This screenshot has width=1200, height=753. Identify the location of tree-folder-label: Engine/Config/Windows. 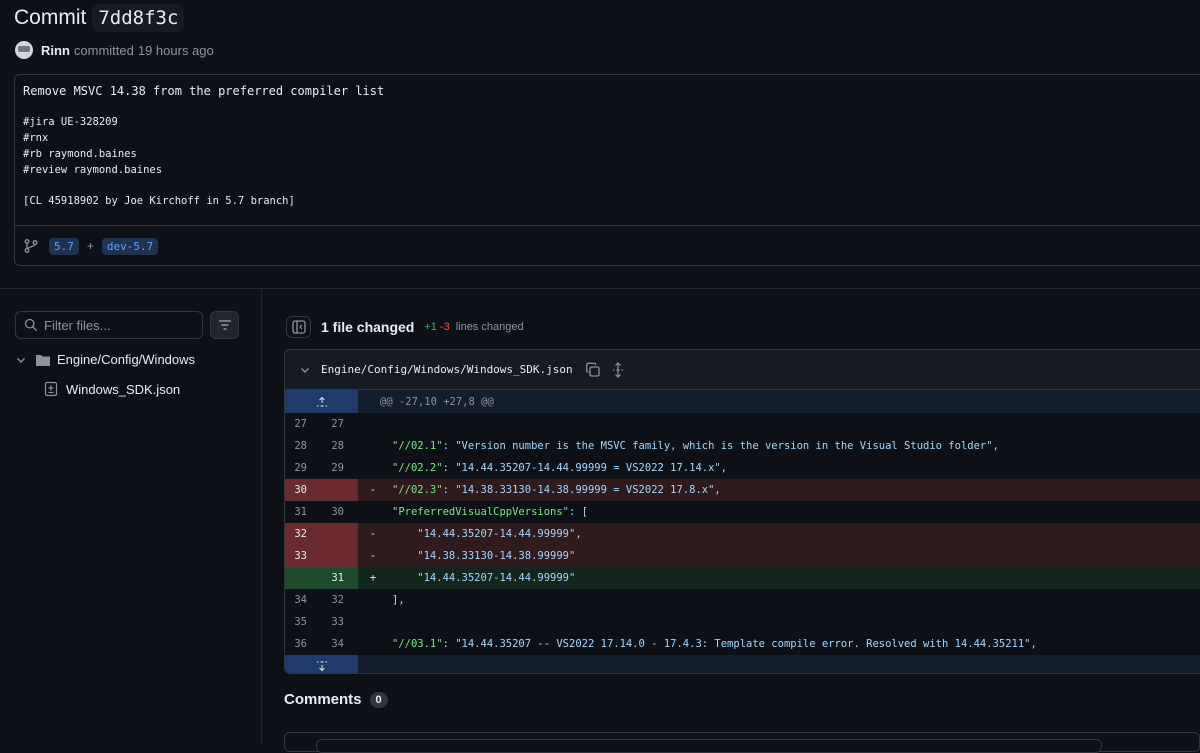
(126, 359).